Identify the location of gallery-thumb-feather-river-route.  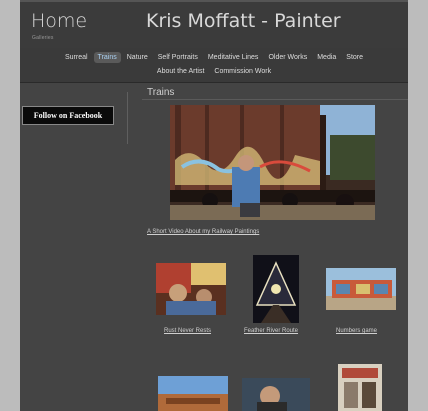
(276, 289).